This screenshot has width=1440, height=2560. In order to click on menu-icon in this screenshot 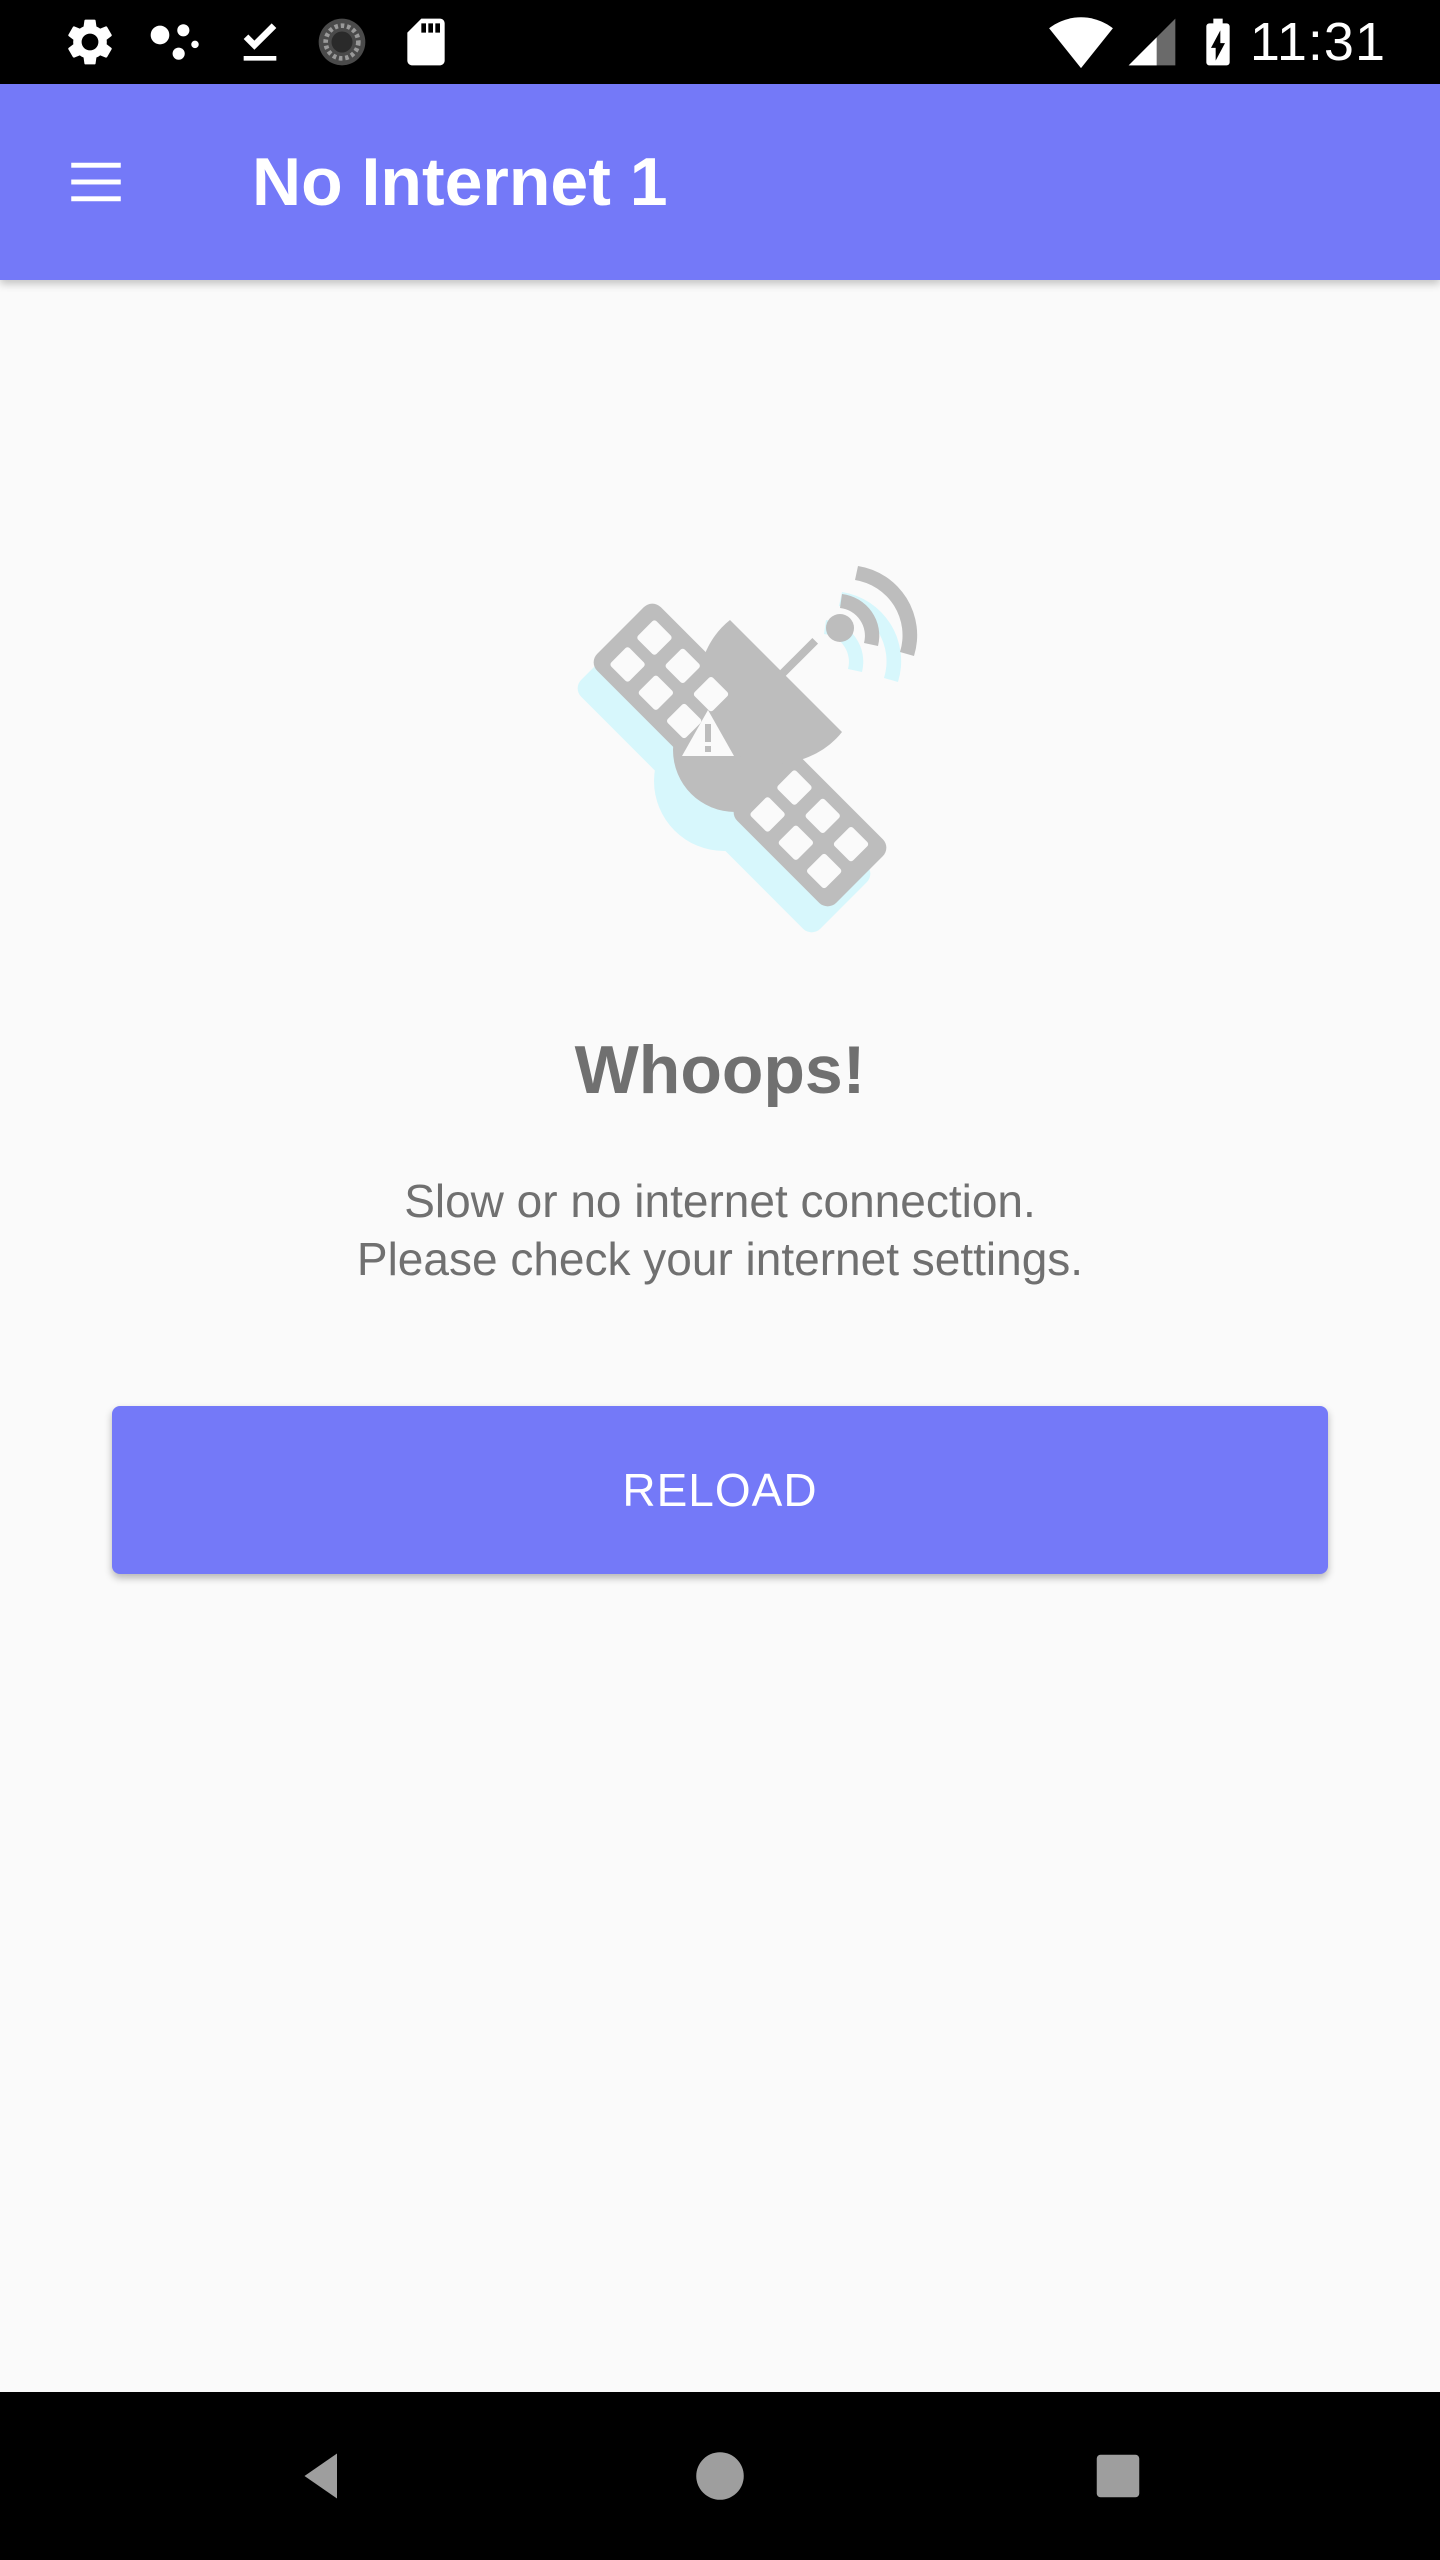, I will do `click(96, 182)`.